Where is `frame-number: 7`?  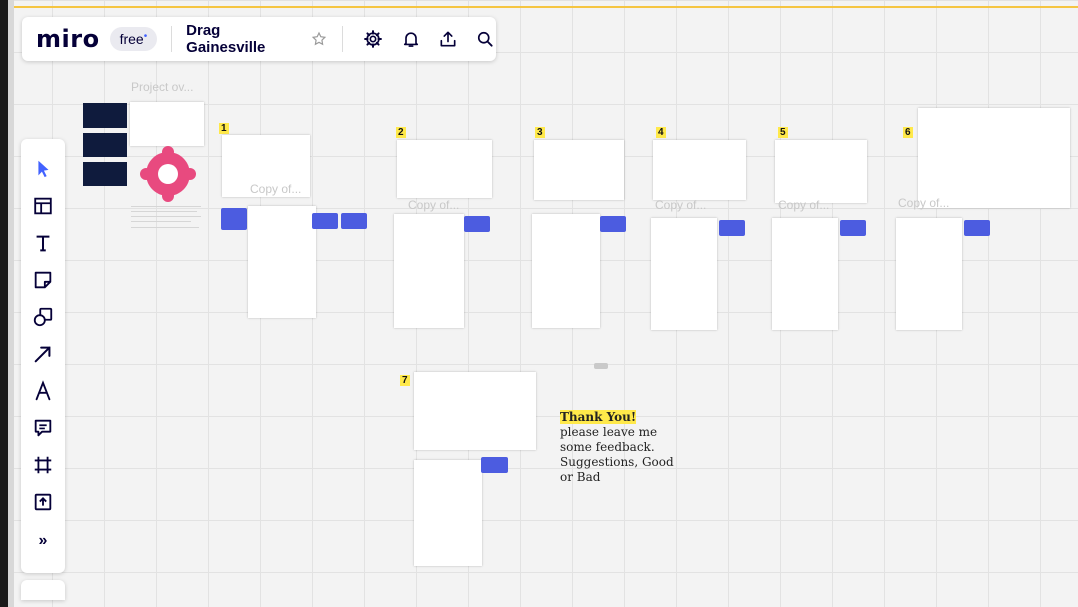
frame-number: 7 is located at coordinates (405, 380).